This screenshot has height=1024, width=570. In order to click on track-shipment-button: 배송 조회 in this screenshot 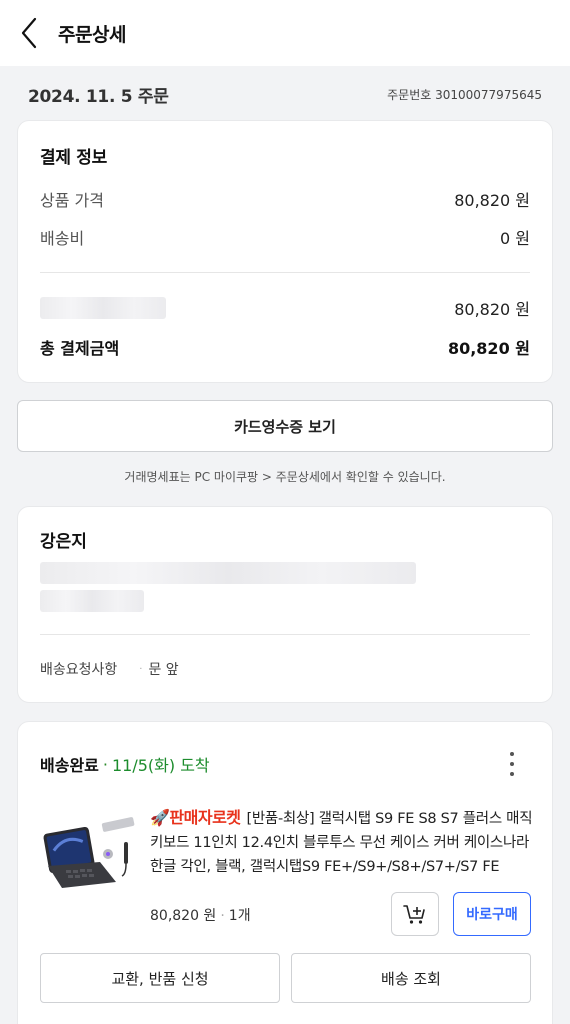, I will do `click(411, 978)`.